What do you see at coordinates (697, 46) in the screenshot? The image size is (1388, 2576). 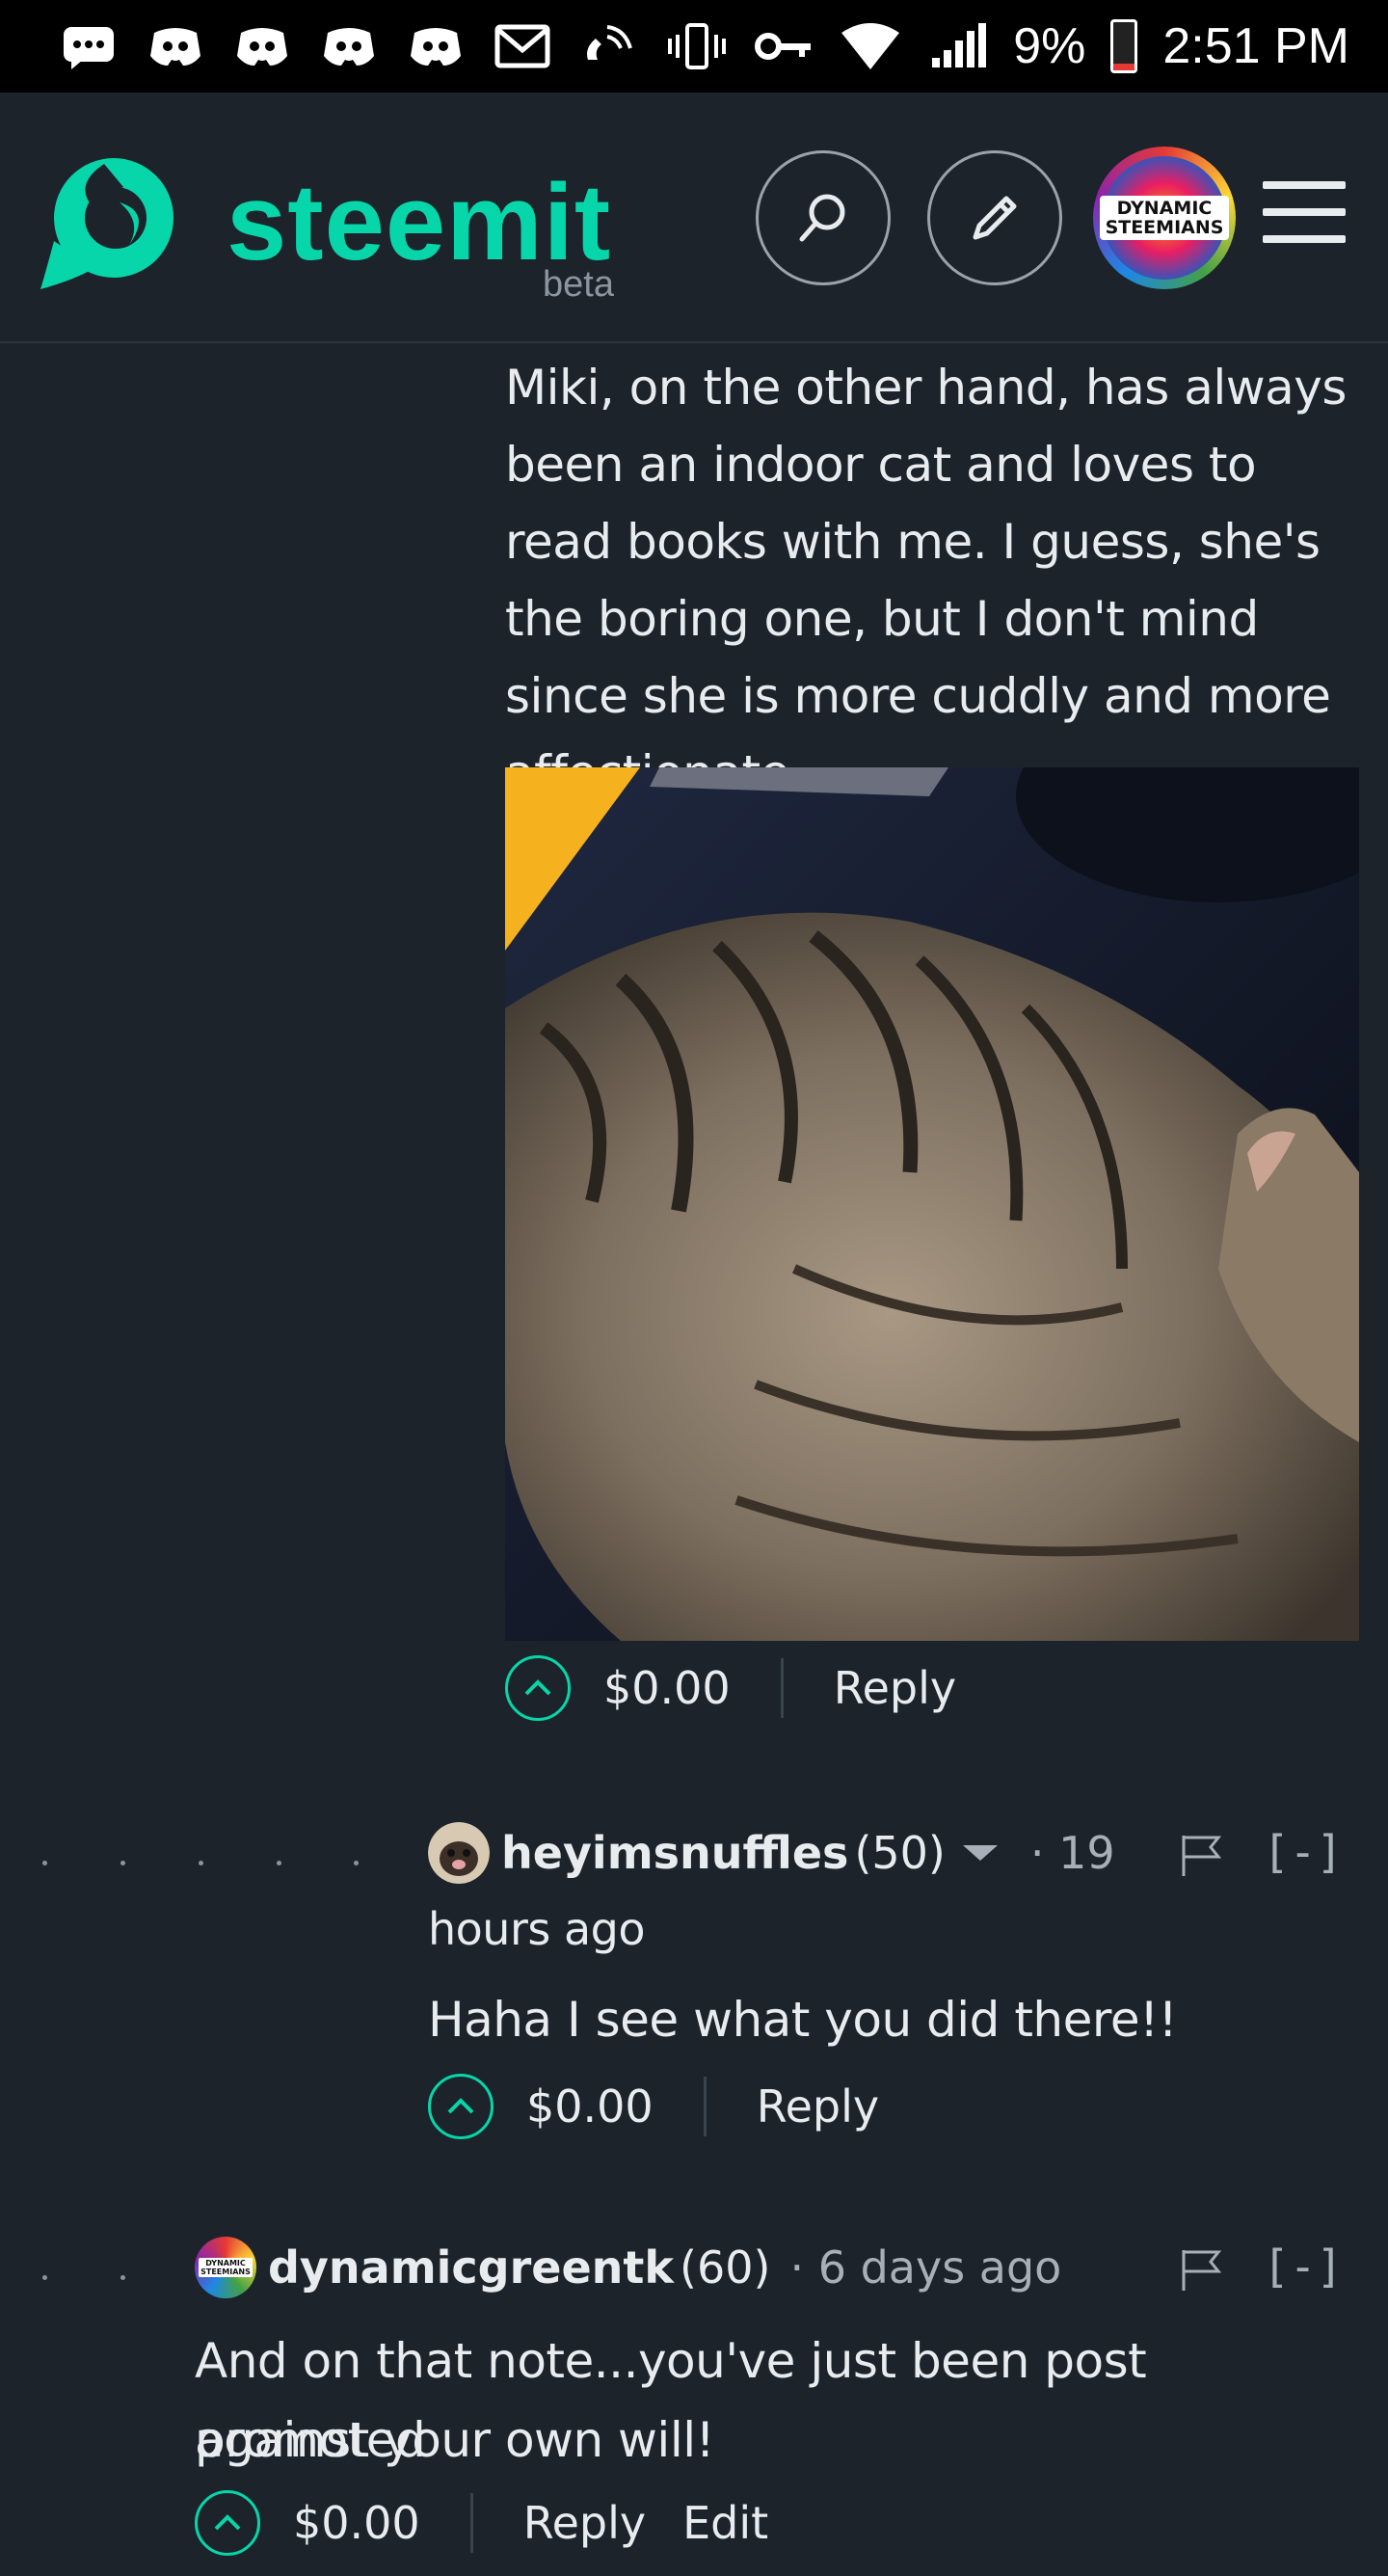 I see `vibrate-icon` at bounding box center [697, 46].